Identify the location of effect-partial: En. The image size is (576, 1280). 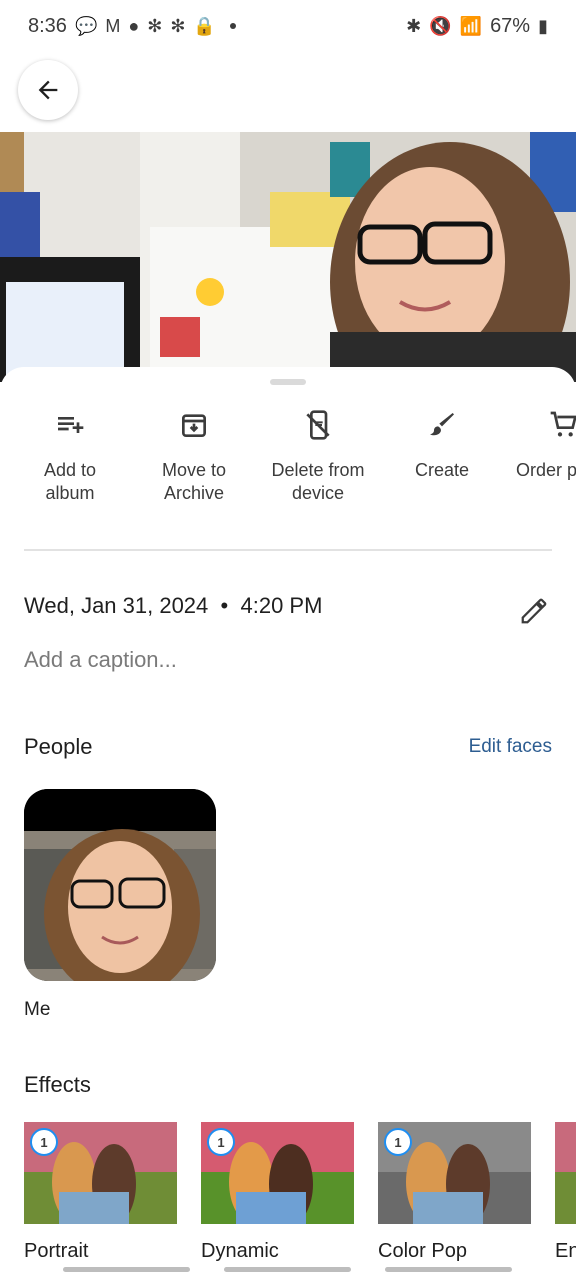
(565, 1192).